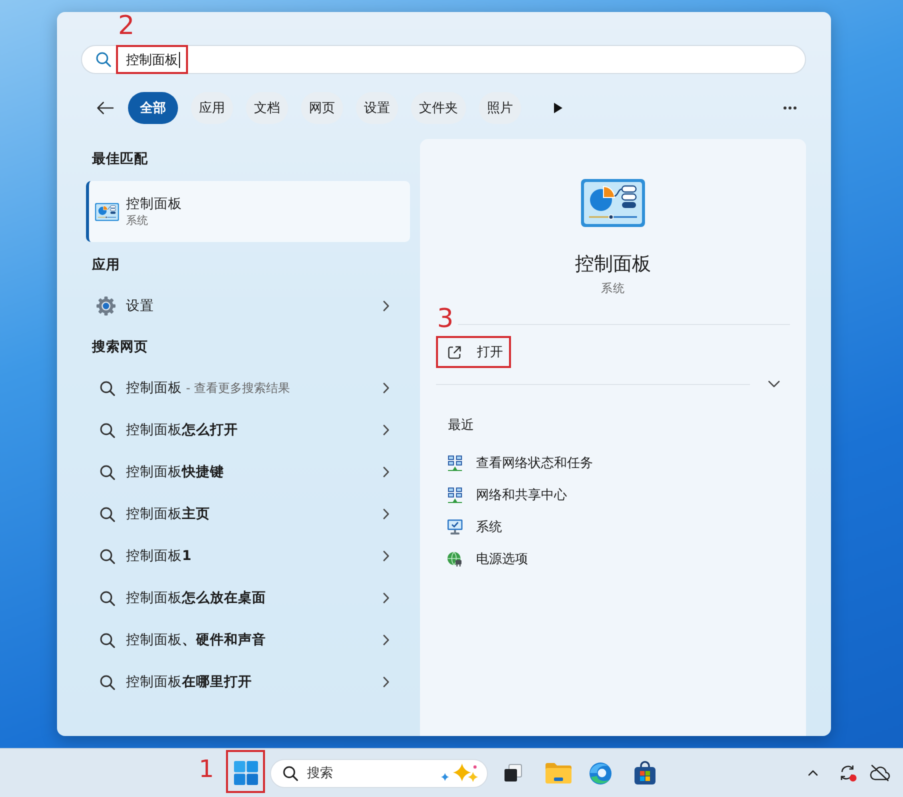 Image resolution: width=903 pixels, height=797 pixels. Describe the element at coordinates (645, 773) in the screenshot. I see `shopping-bag-icon` at that location.